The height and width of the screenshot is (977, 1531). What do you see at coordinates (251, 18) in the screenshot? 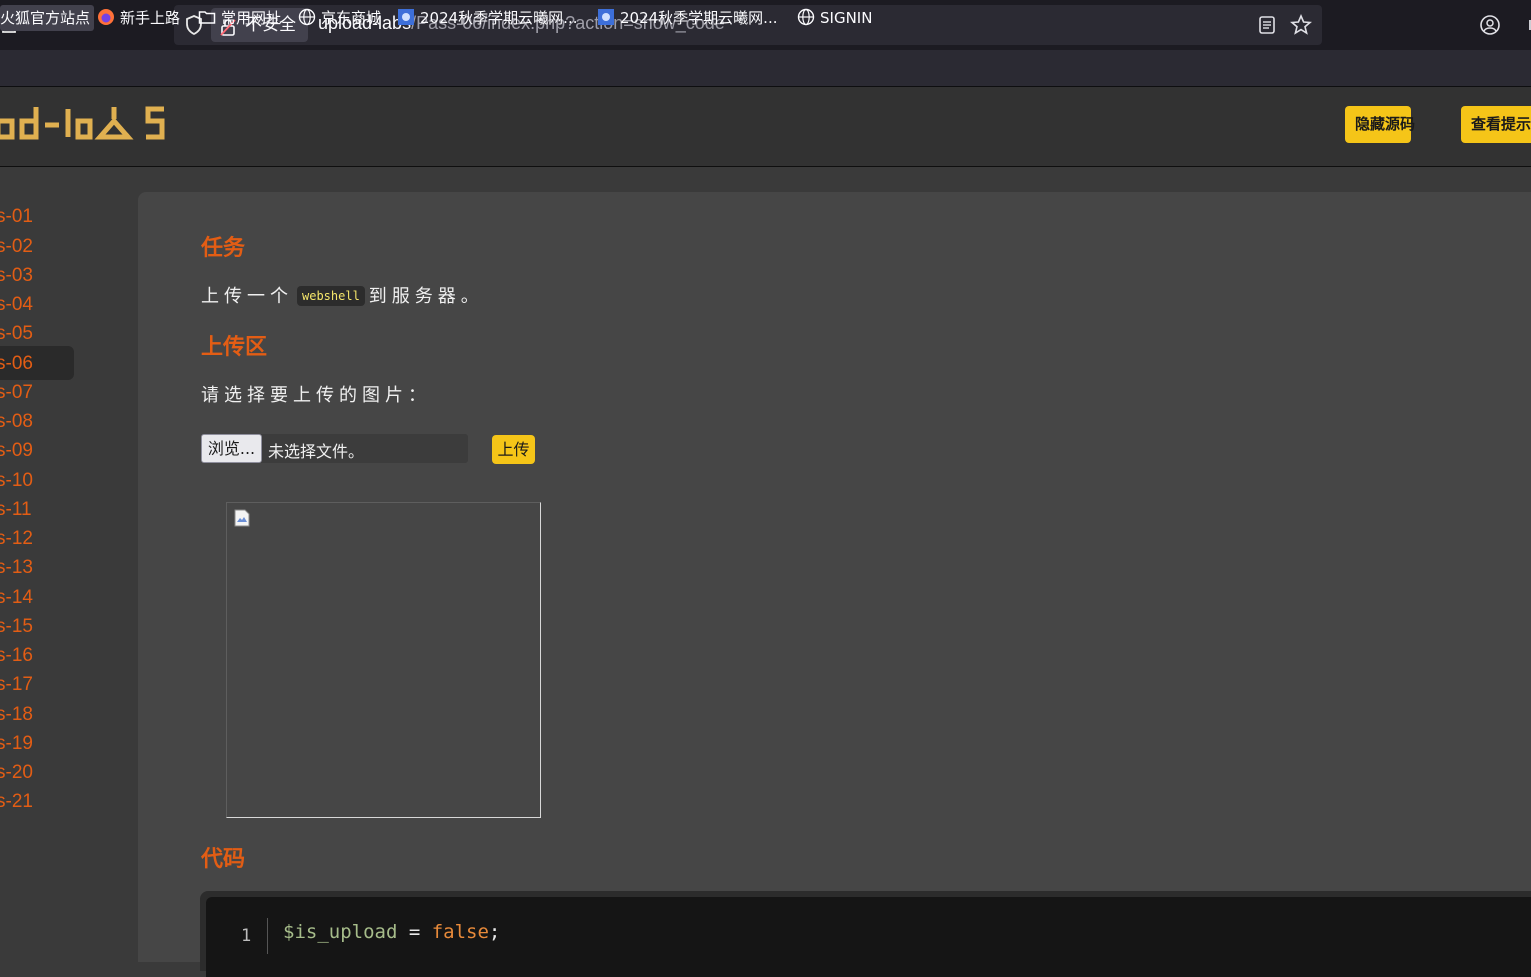
I see `bookmark-label: 常用网址` at bounding box center [251, 18].